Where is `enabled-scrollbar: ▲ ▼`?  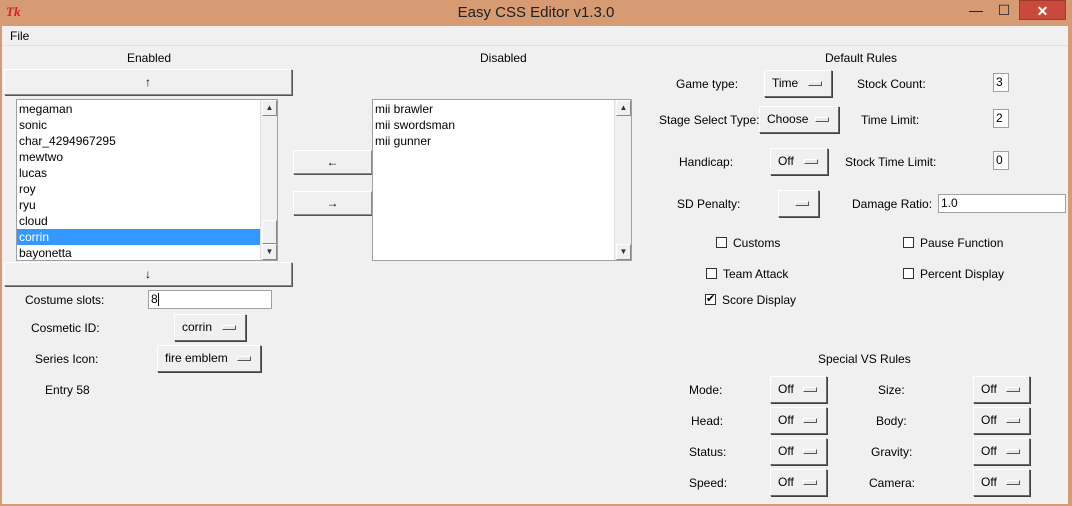
enabled-scrollbar: ▲ ▼ is located at coordinates (268, 180).